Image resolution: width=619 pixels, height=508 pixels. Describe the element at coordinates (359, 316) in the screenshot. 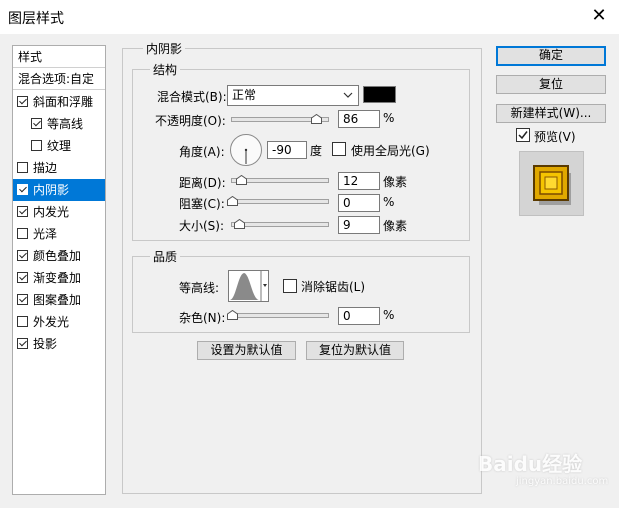

I see `noise-input: 0` at that location.